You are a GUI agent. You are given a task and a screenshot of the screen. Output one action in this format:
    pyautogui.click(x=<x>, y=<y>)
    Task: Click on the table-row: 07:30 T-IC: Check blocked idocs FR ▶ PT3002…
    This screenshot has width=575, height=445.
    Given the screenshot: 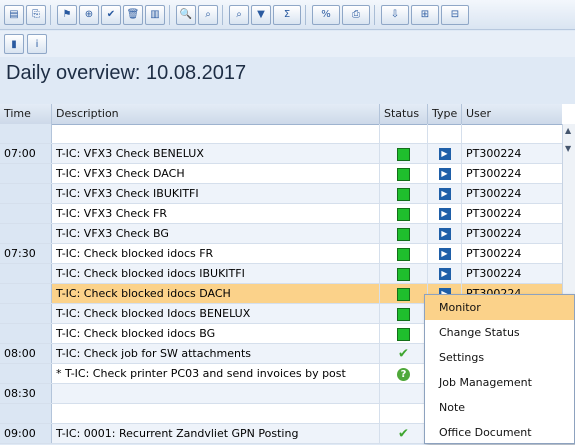 What is the action you would take?
    pyautogui.click(x=281, y=254)
    